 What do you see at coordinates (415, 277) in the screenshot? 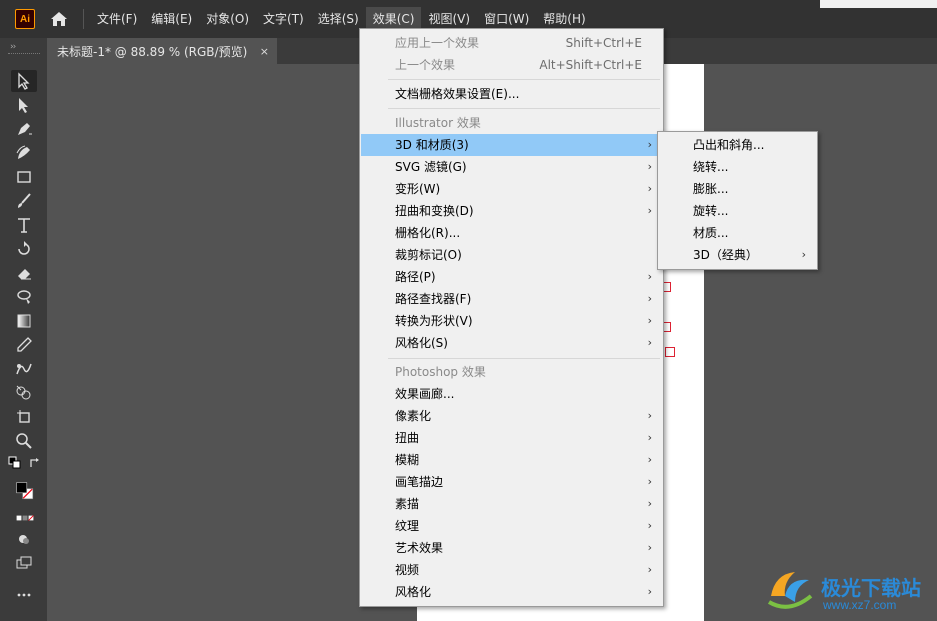
I see `menu-item-illustrator-label: 路径(P)` at bounding box center [415, 277].